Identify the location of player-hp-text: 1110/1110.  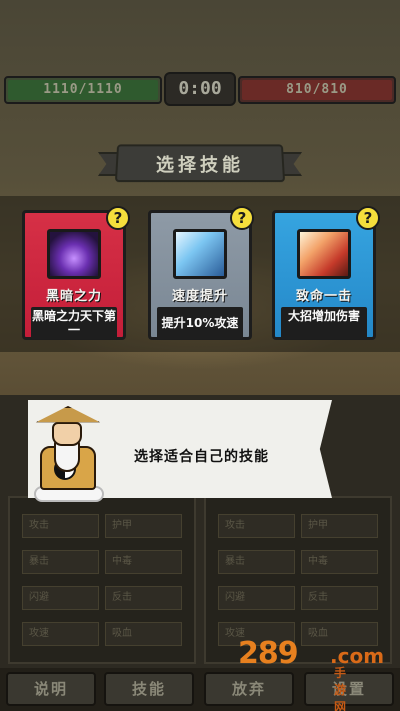
(83, 89).